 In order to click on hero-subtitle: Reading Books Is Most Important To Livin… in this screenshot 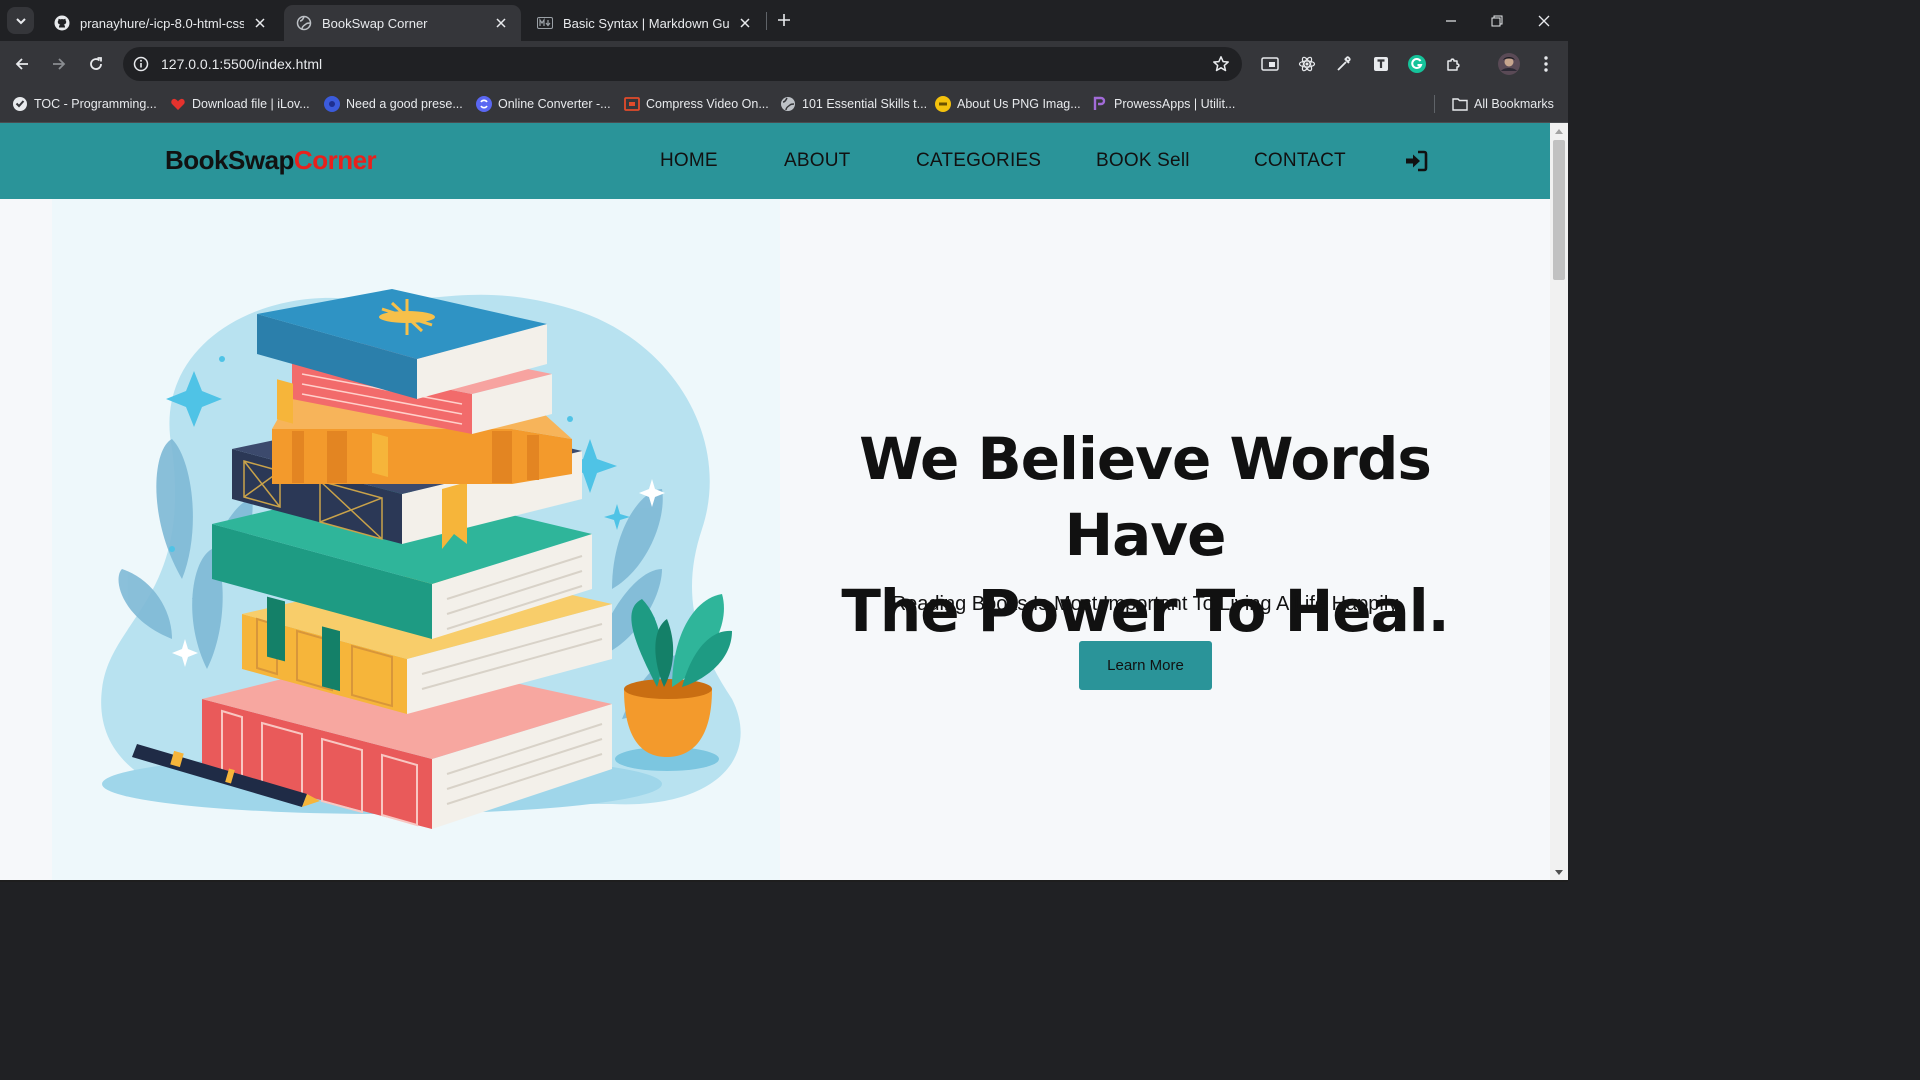, I will do `click(1145, 604)`.